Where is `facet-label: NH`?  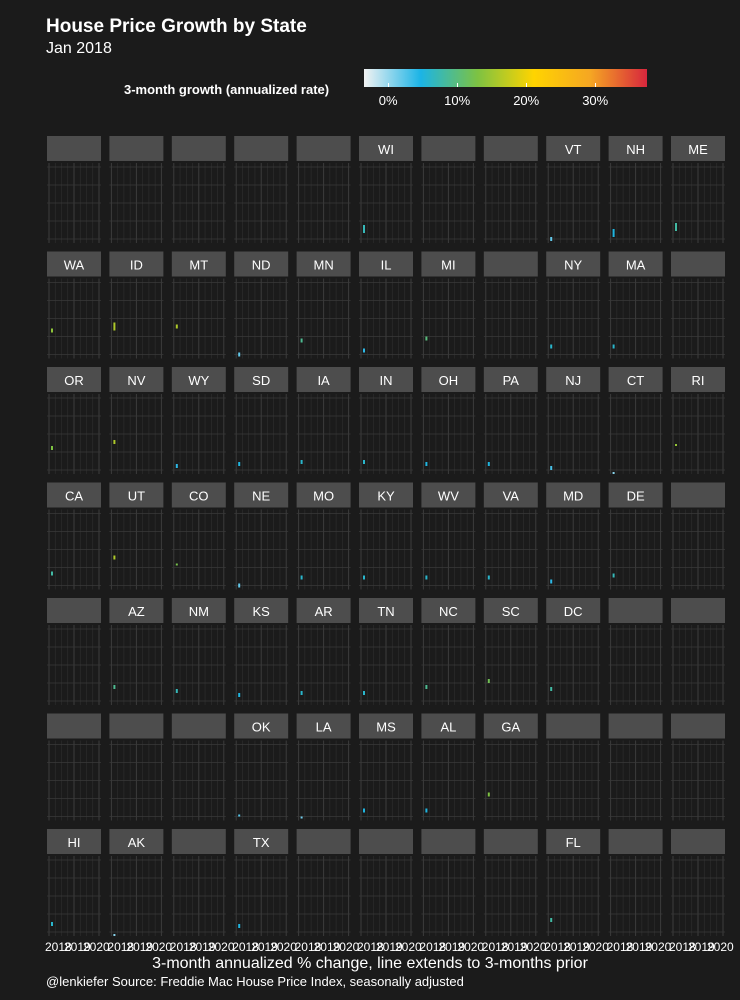
facet-label: NH is located at coordinates (635, 149).